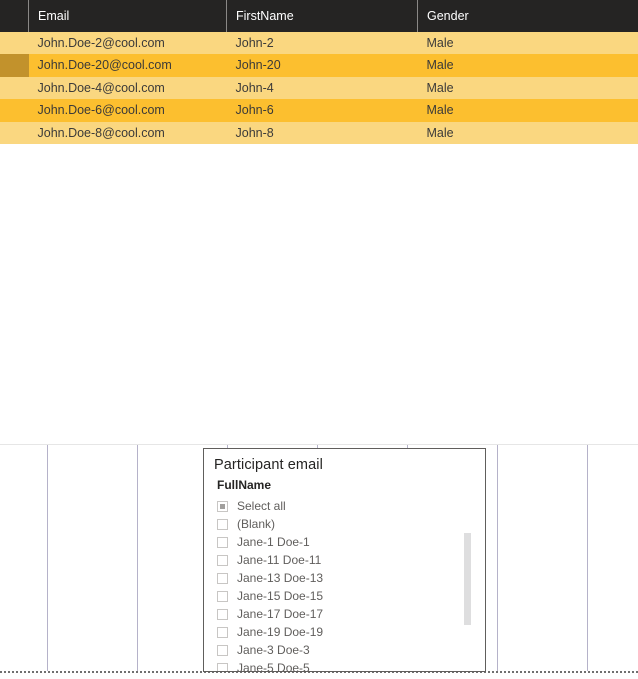 The width and height of the screenshot is (638, 679). Describe the element at coordinates (322, 110) in the screenshot. I see `cell-firstname: John-6` at that location.